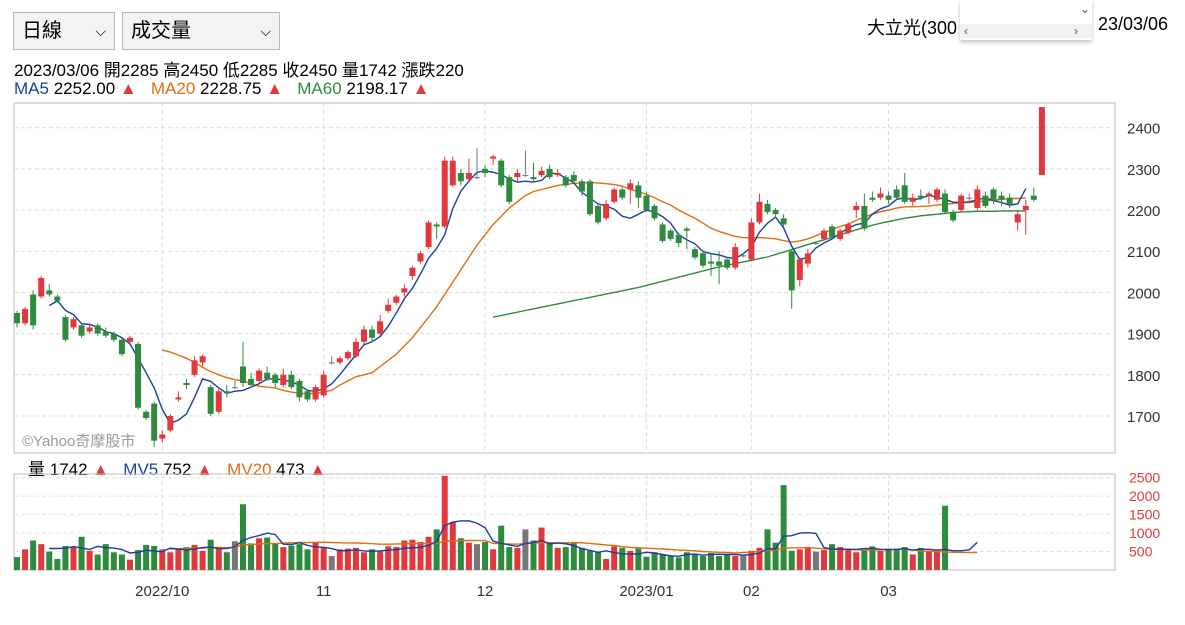  I want to click on price-tick-label: 2100, so click(1143, 252).